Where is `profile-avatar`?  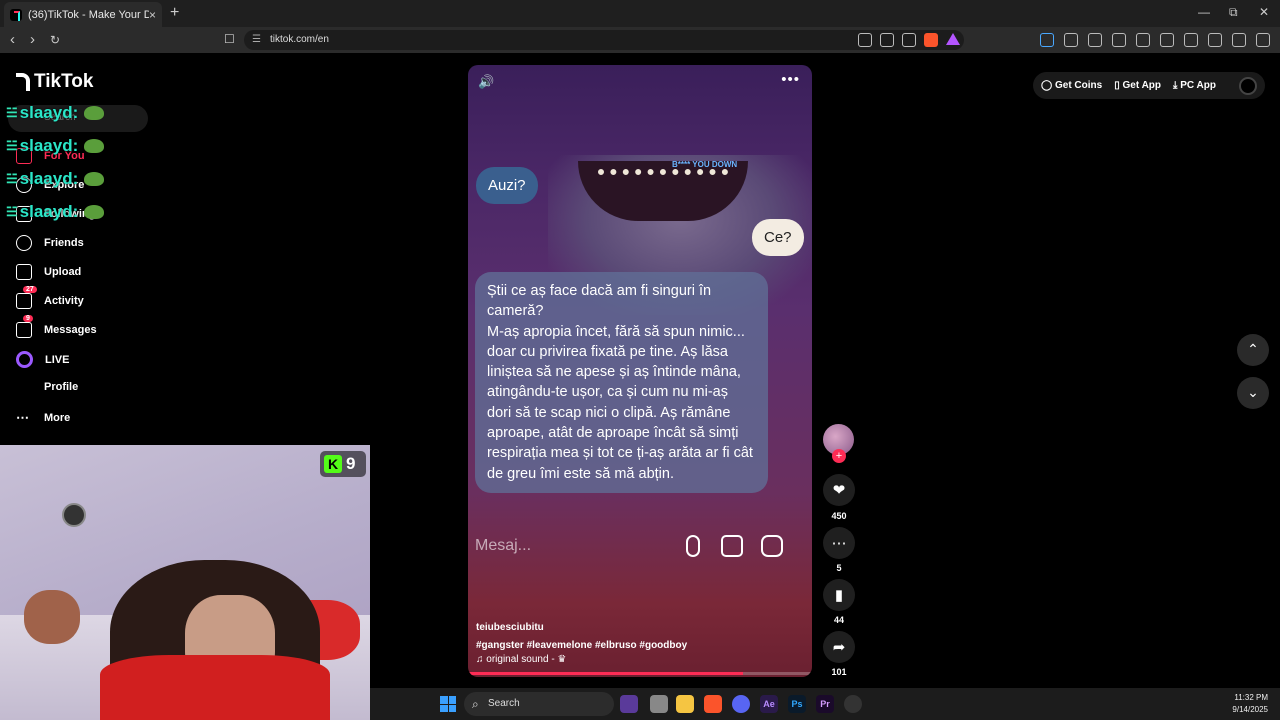
profile-avatar is located at coordinates (1248, 85).